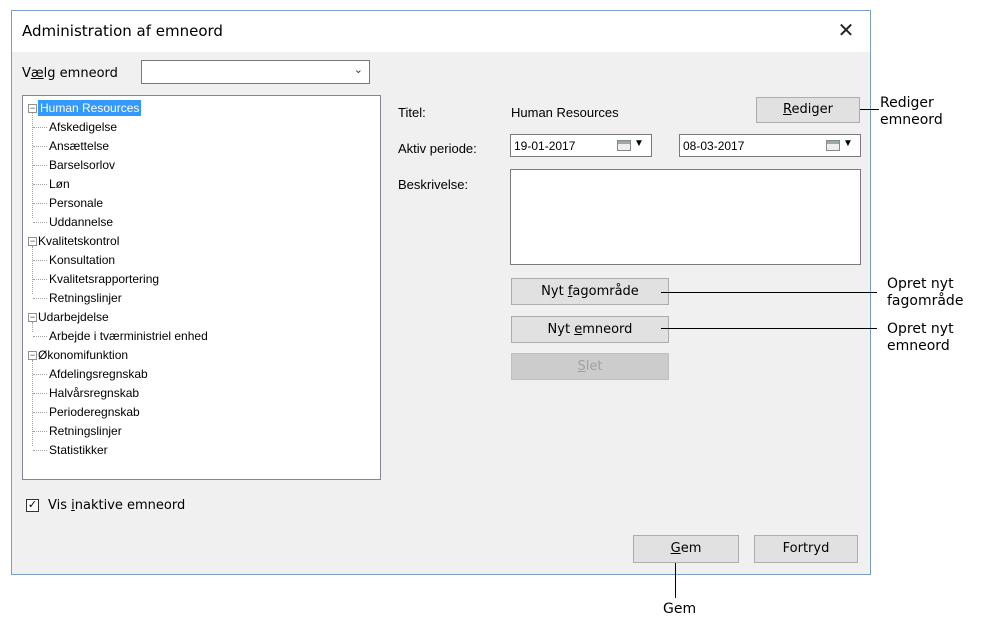  What do you see at coordinates (925, 292) in the screenshot?
I see `annotation-new-area: Opret nyt fagområde` at bounding box center [925, 292].